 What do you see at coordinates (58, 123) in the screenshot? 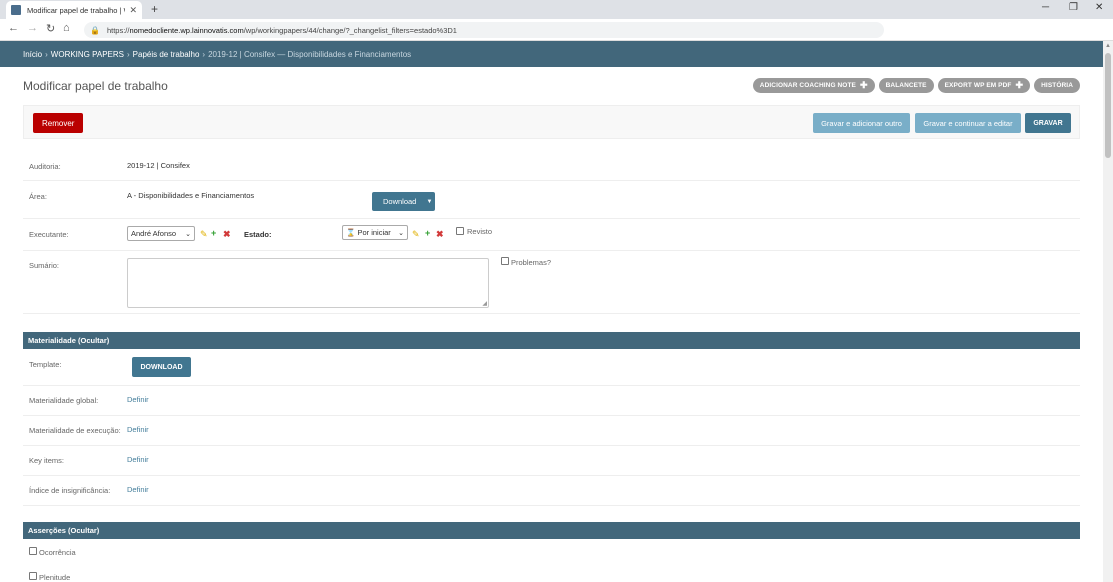
I see `remove-button: Remover` at bounding box center [58, 123].